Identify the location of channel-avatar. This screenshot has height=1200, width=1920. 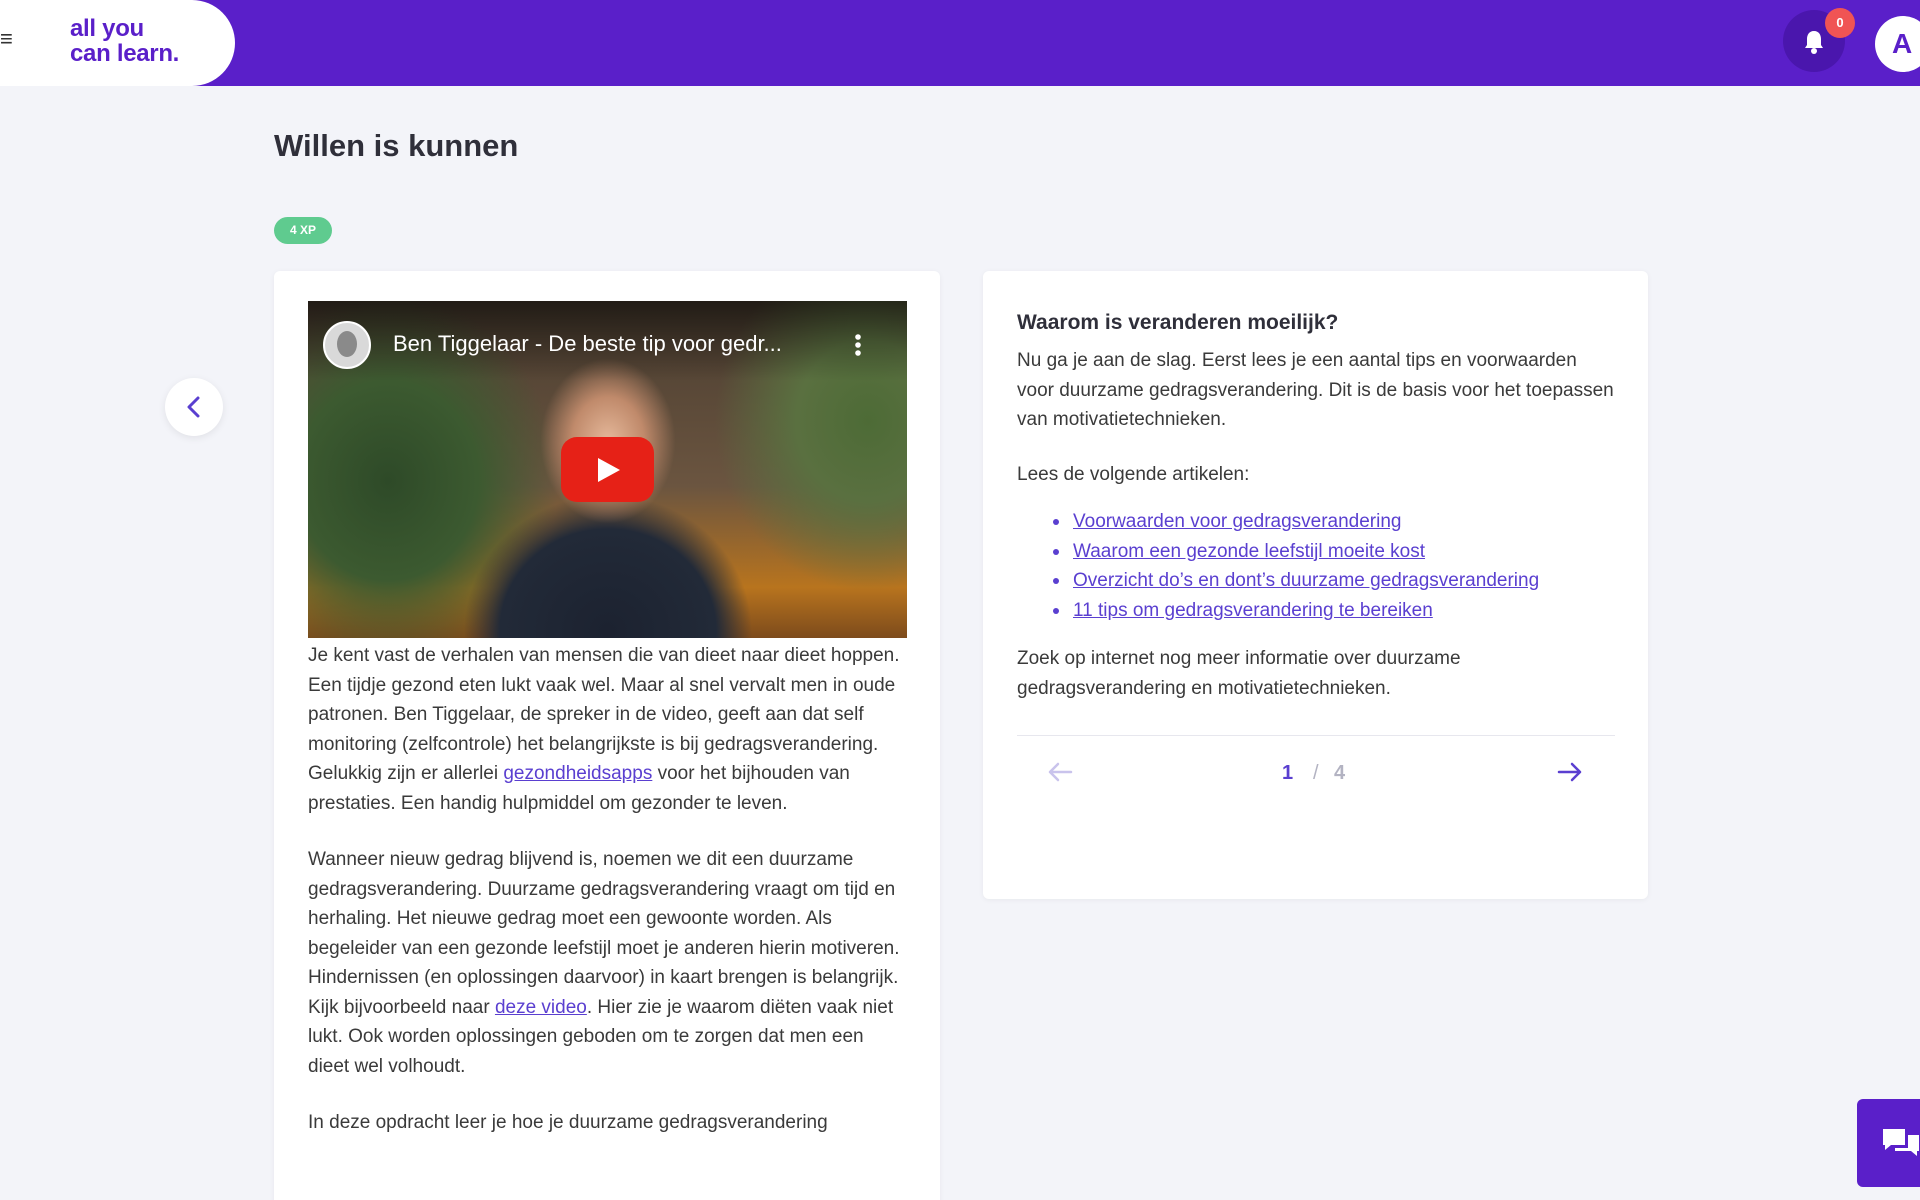
(347, 345).